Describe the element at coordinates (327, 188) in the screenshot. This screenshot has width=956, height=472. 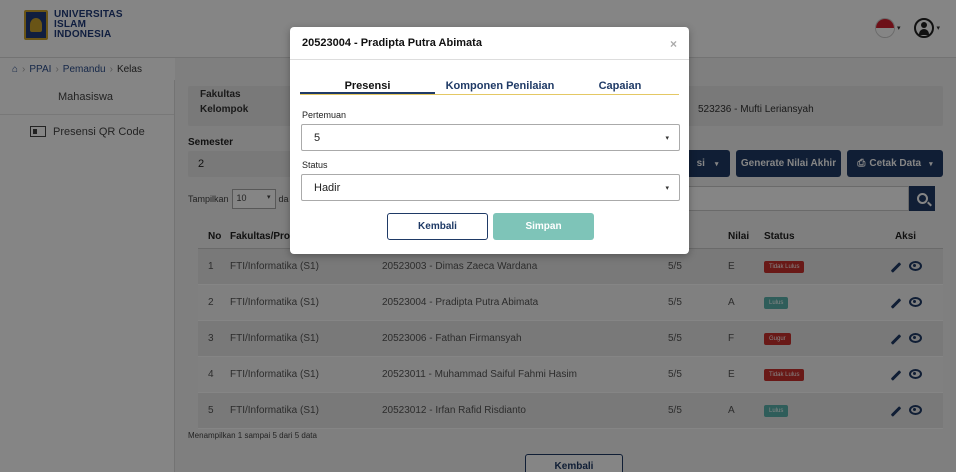
I see `status-value: Hadir` at that location.